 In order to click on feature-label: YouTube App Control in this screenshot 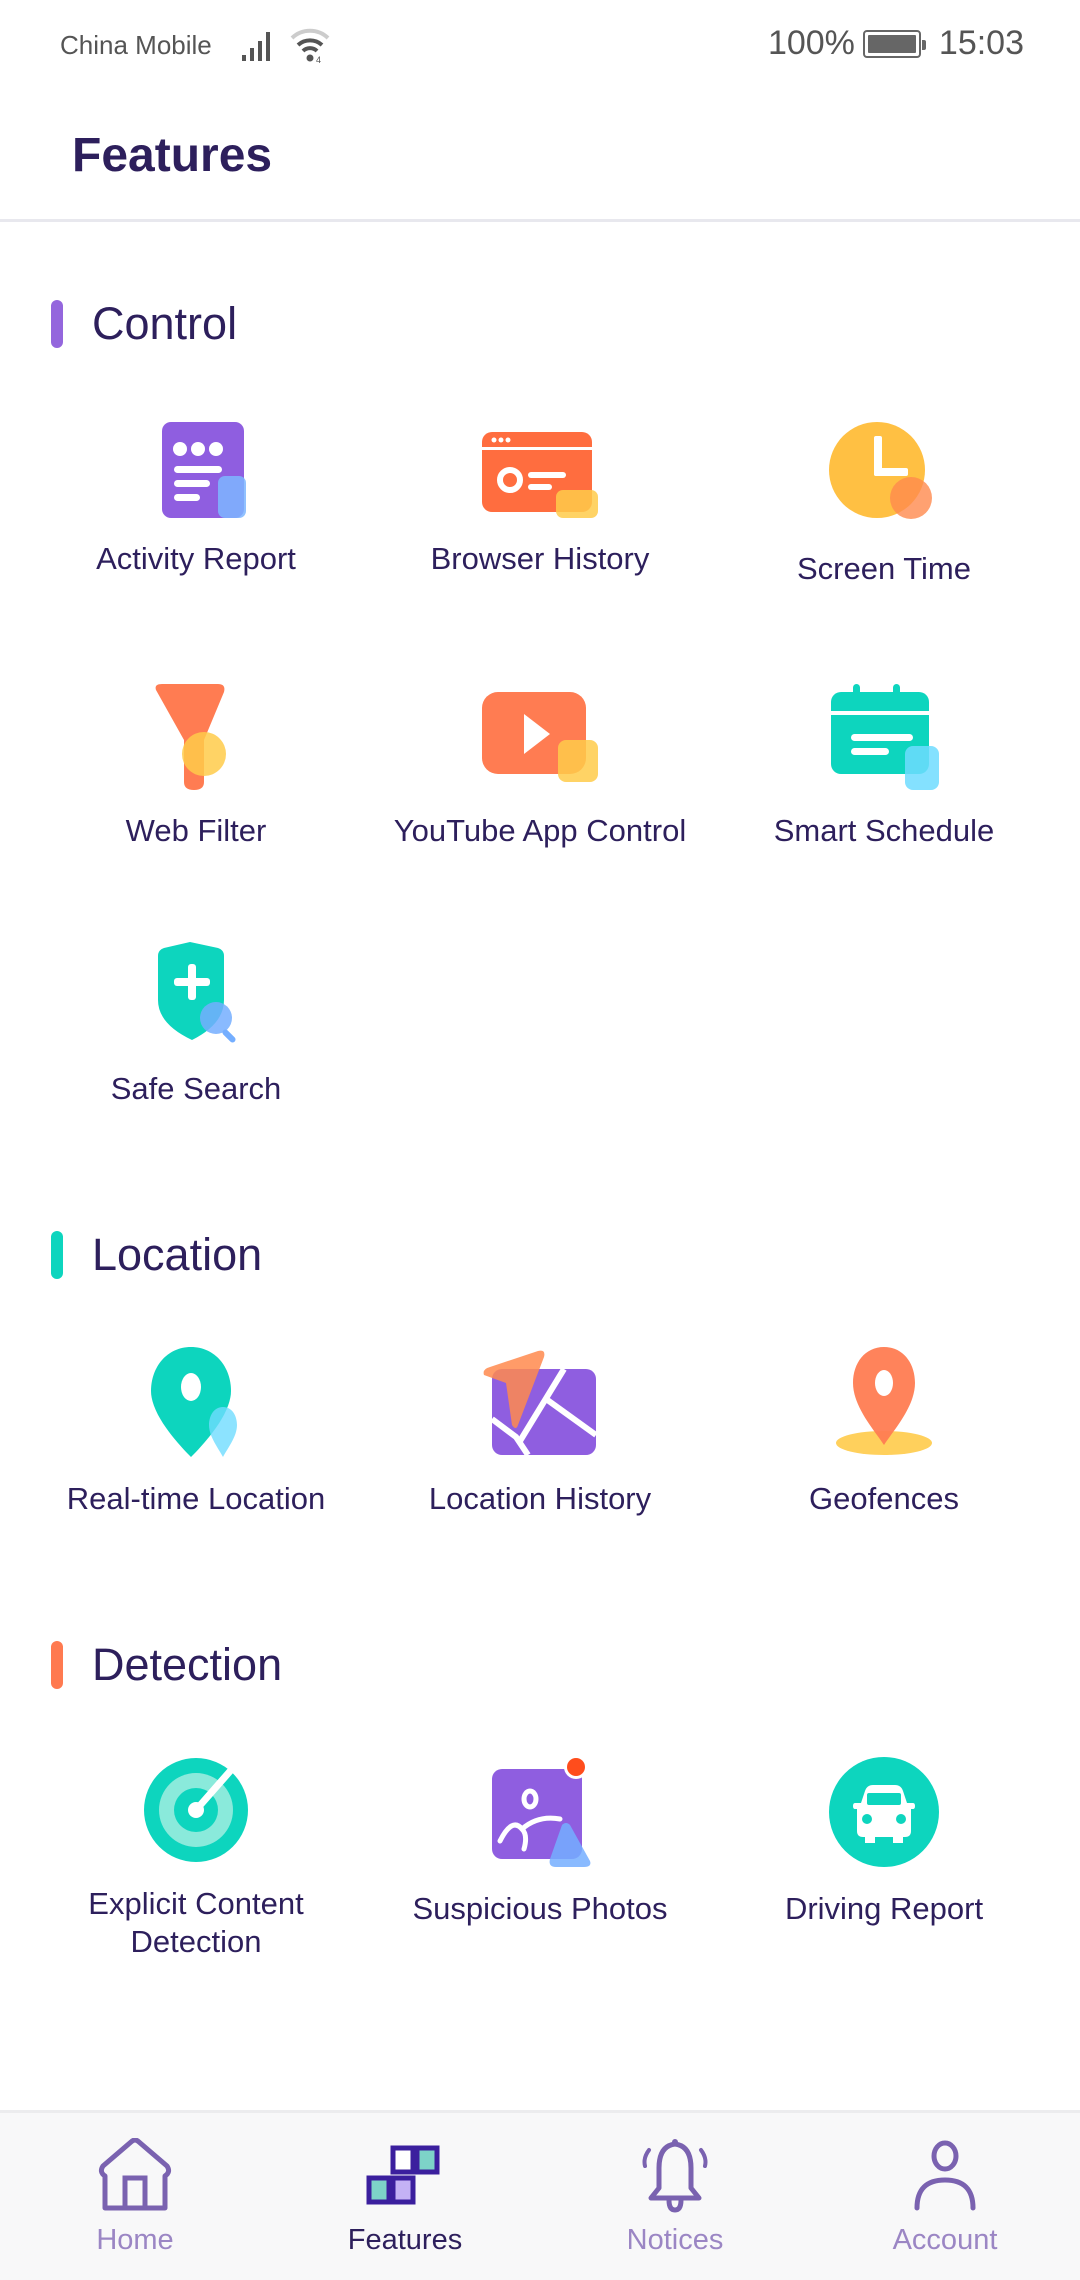, I will do `click(540, 830)`.